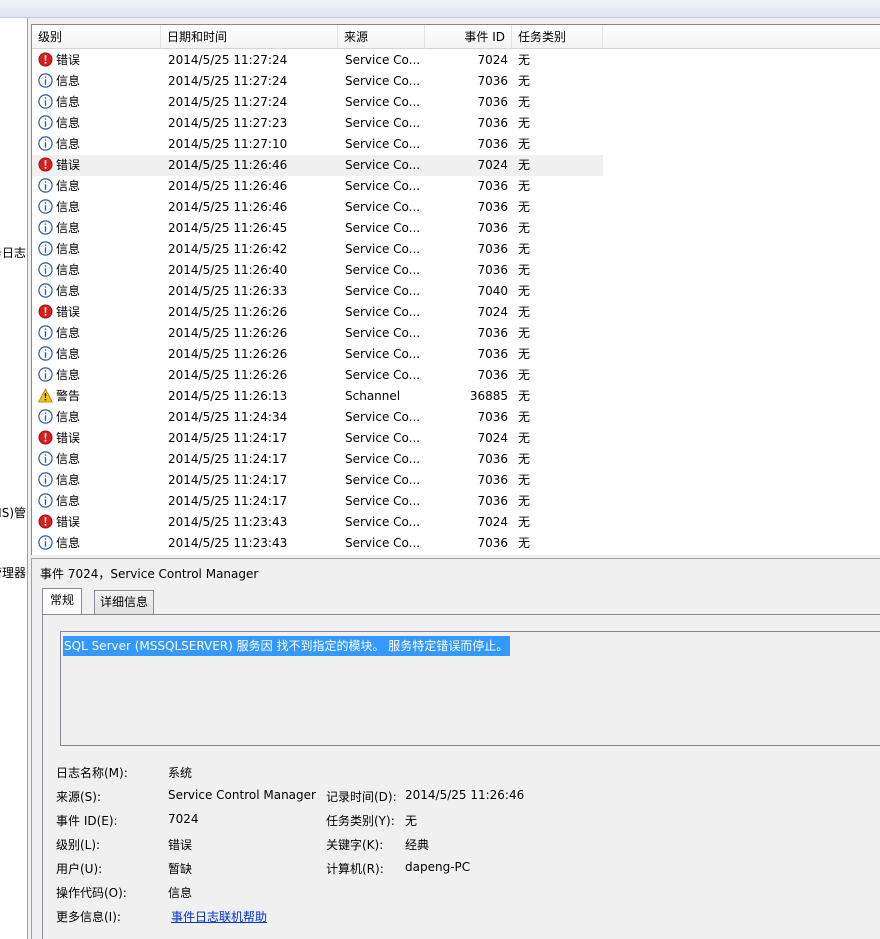 This screenshot has width=880, height=939. What do you see at coordinates (13, 512) in the screenshot?
I see `tree-item-fragment: (IIS)管` at bounding box center [13, 512].